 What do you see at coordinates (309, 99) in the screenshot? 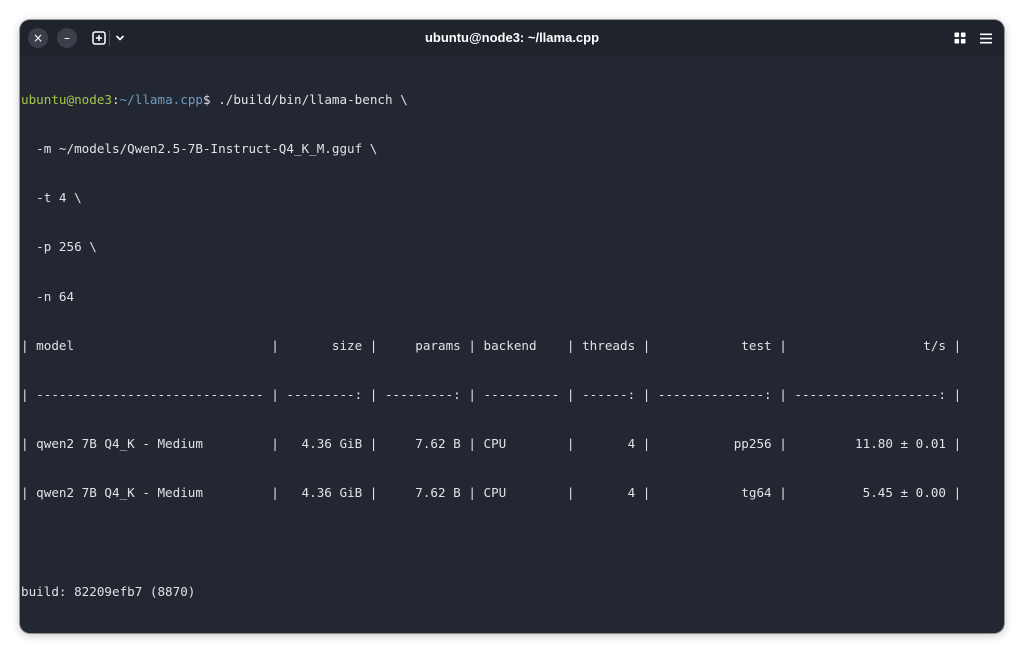
I see `command-text: ./build/bin/llama-bench \` at bounding box center [309, 99].